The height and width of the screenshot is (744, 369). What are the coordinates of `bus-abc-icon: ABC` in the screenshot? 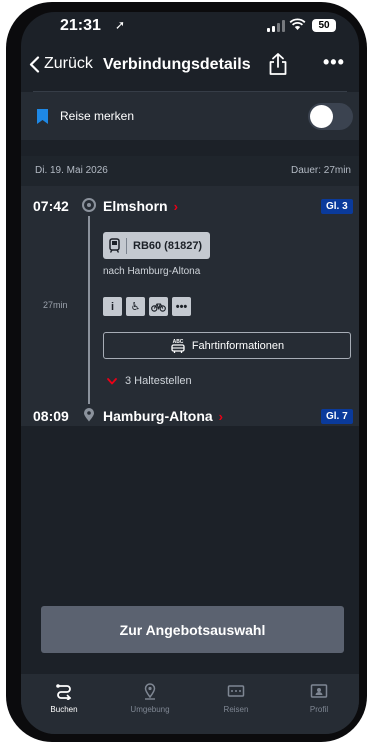 It's located at (178, 346).